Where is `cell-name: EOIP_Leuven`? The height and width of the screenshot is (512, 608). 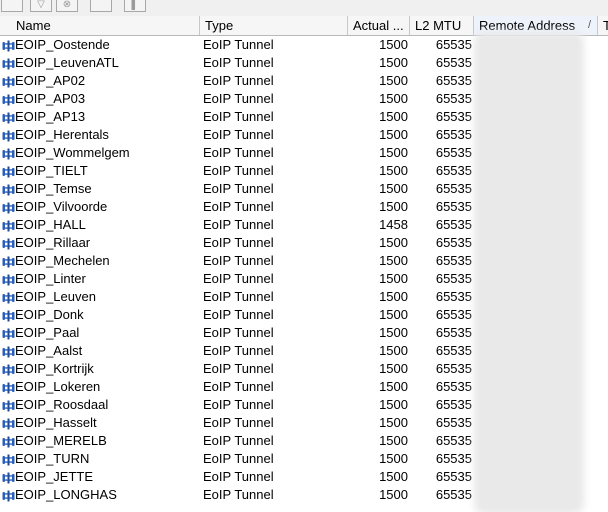 cell-name: EOIP_Leuven is located at coordinates (100, 297).